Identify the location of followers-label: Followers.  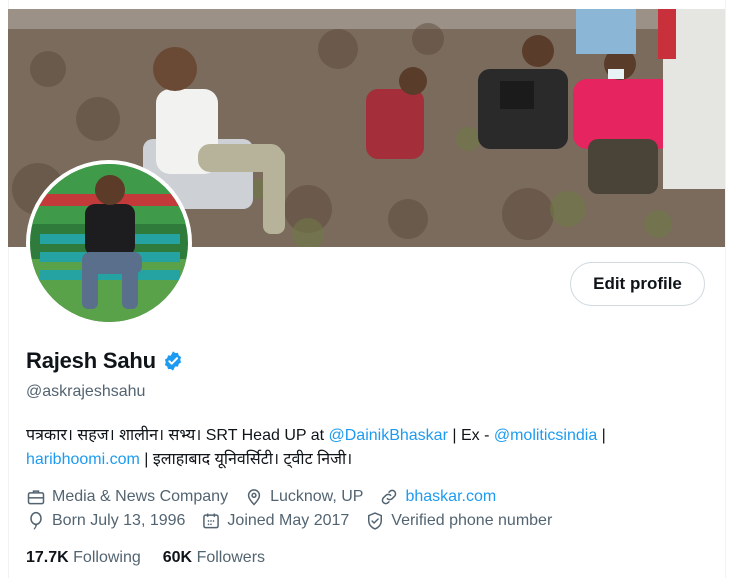
(231, 557).